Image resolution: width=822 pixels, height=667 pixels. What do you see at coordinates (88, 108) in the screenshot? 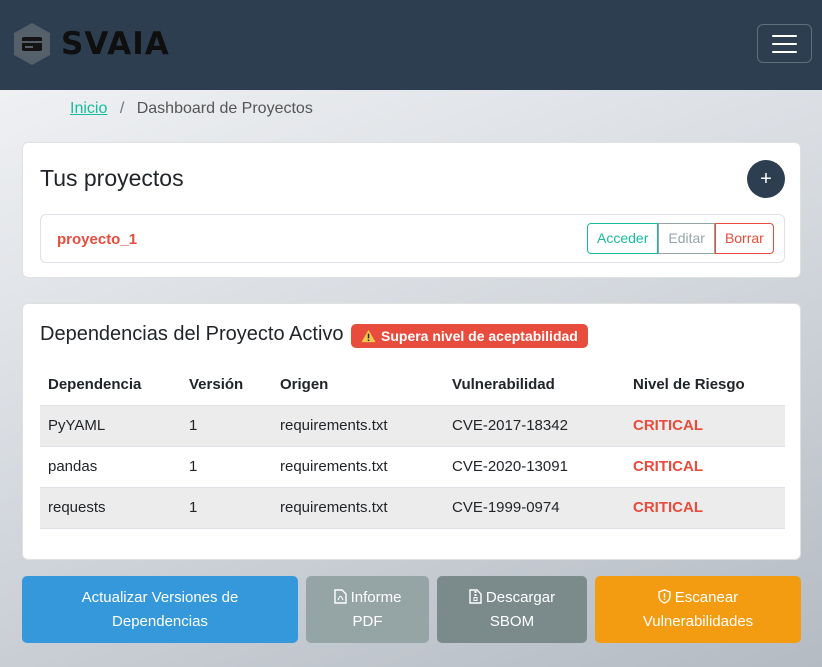
I see `breadcrumb-home-link: Inicio` at bounding box center [88, 108].